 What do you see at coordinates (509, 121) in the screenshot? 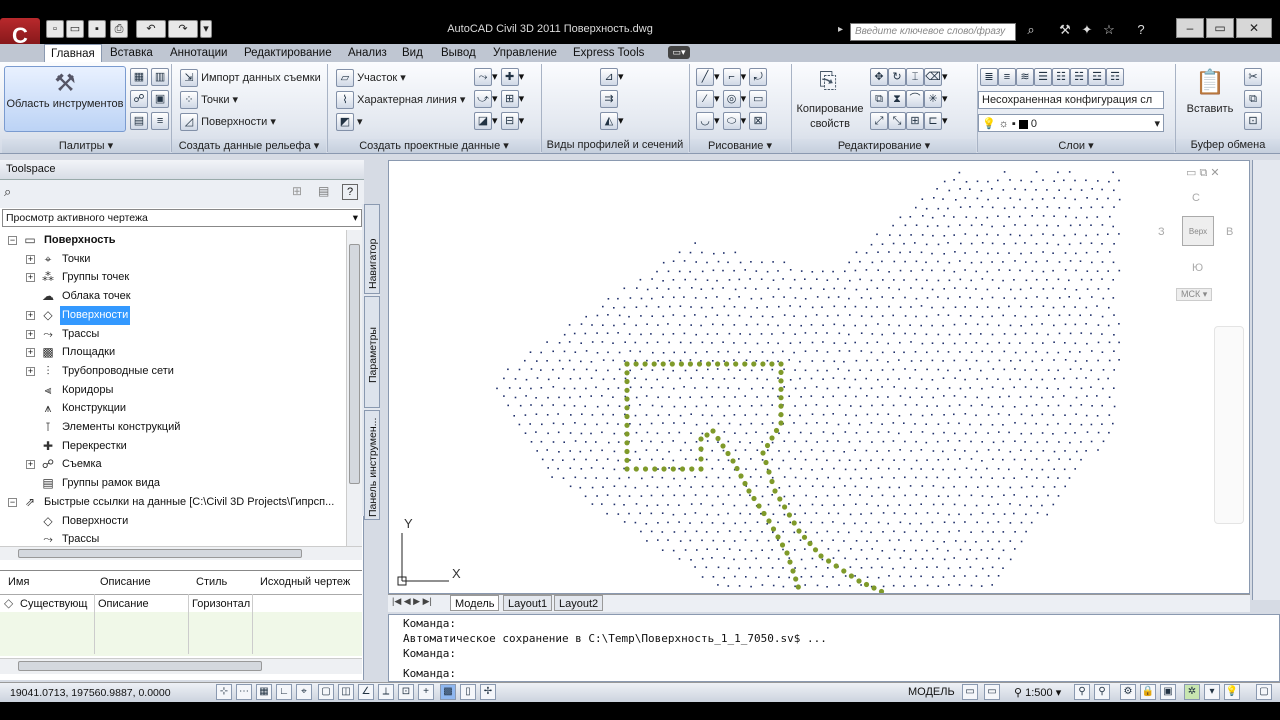
I see `corridor-tool-icon: ⊟` at bounding box center [509, 121].